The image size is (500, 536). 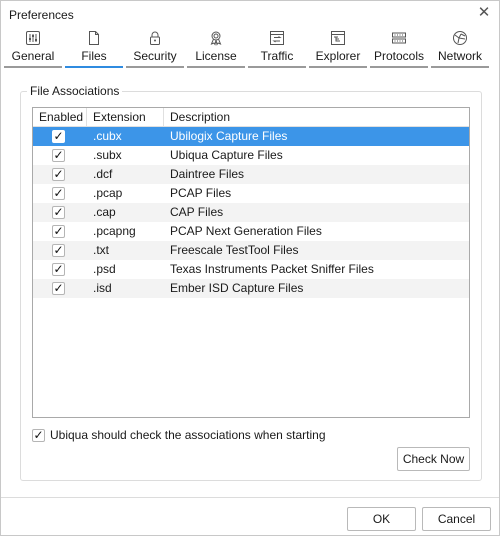 What do you see at coordinates (102, 288) in the screenshot?
I see `extension-cell: .isd` at bounding box center [102, 288].